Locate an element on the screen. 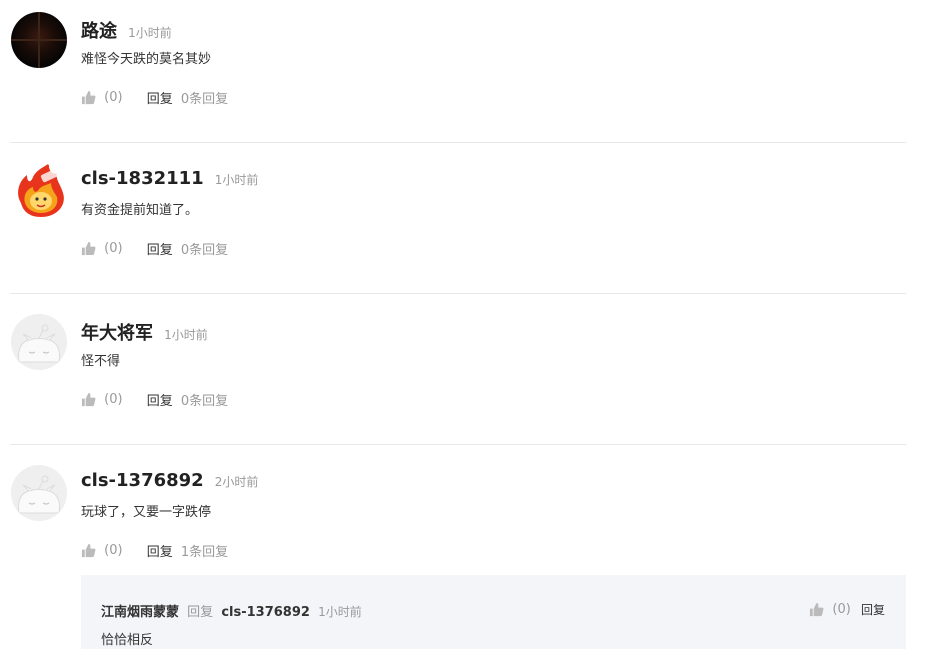  comment-text: 有资金提前知道了。 is located at coordinates (140, 210).